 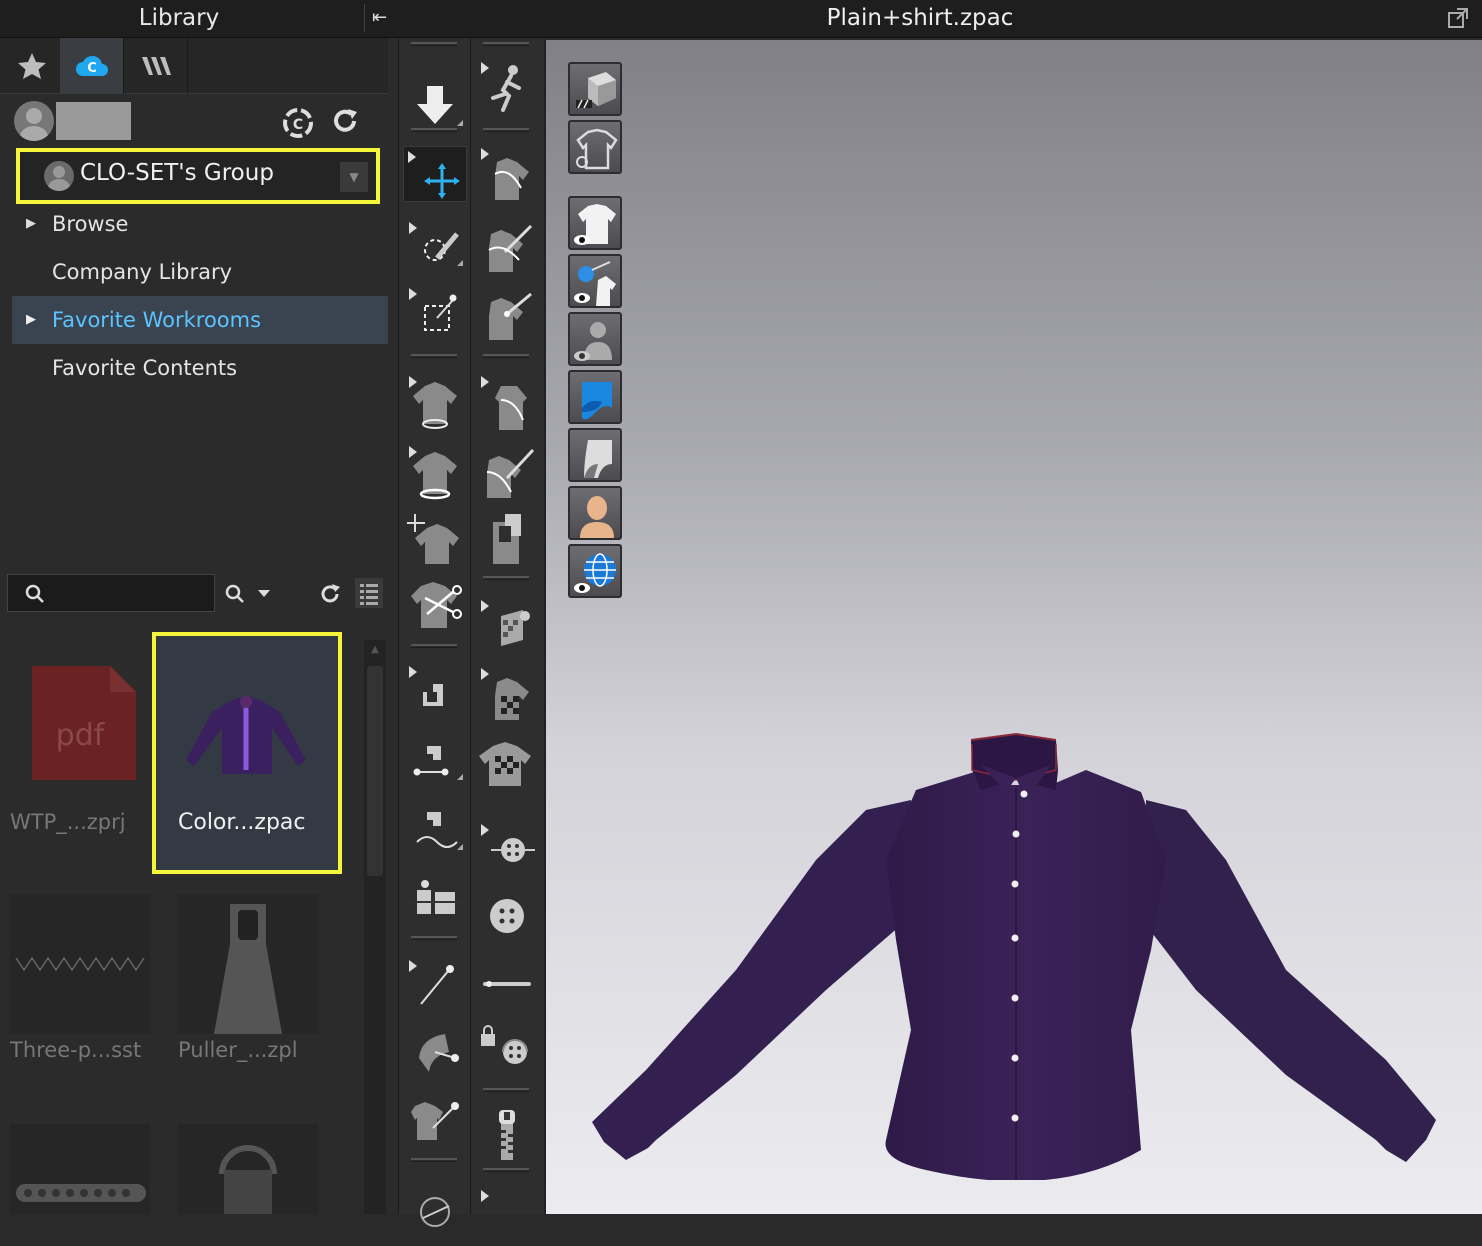 I want to click on garment-pin-icon, so click(x=435, y=1122).